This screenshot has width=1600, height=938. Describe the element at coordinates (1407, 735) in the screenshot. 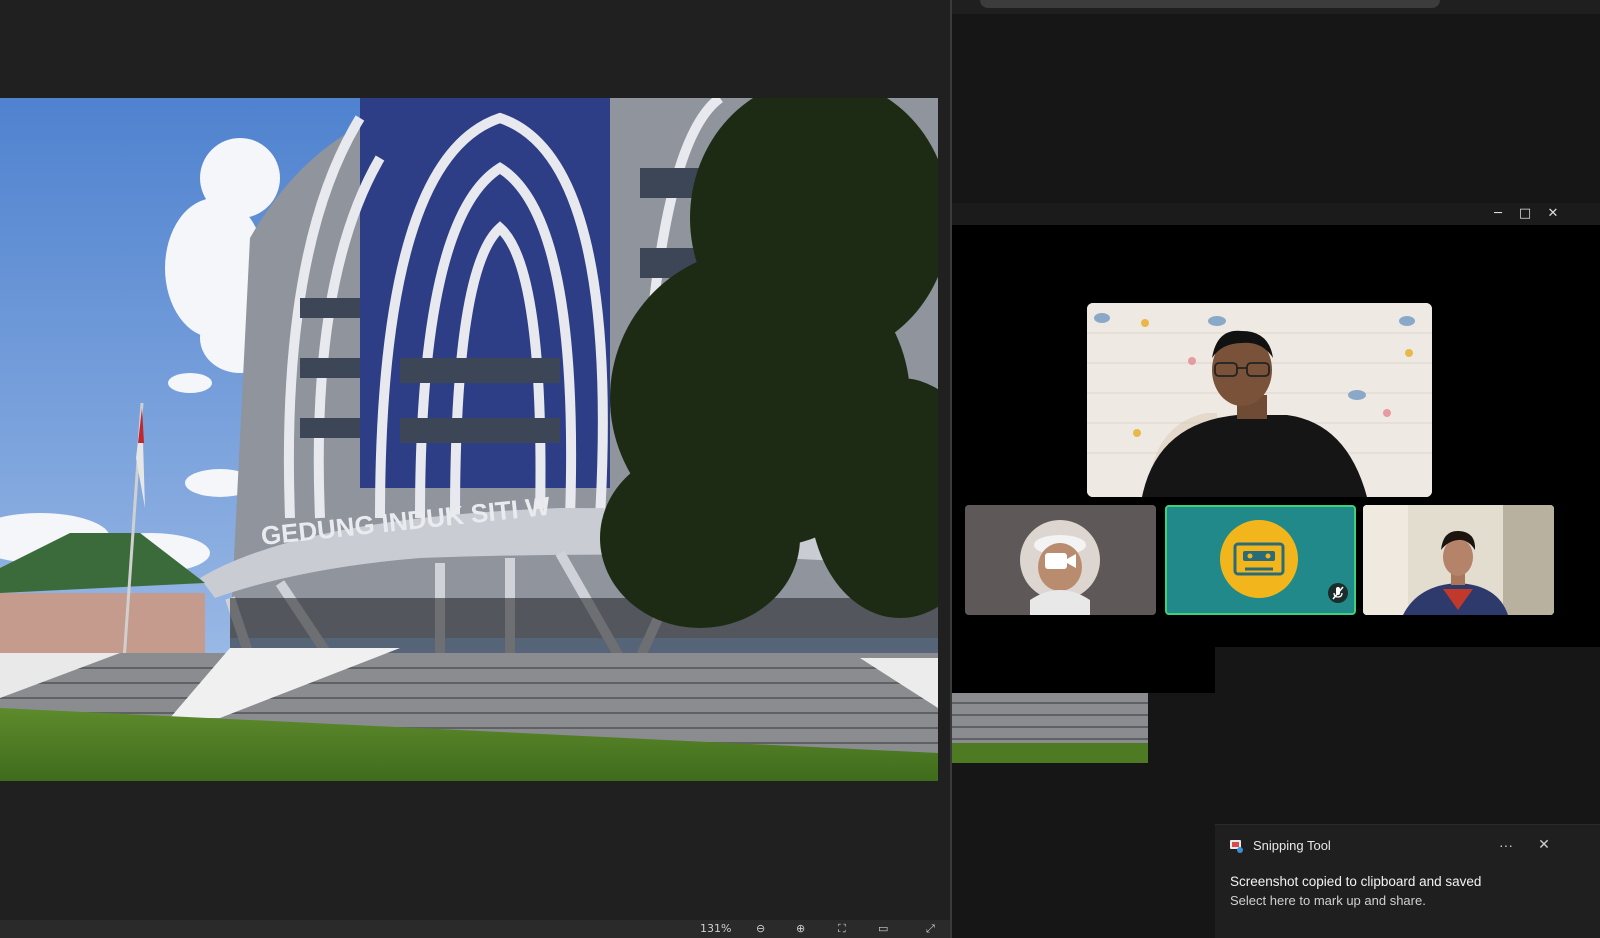

I see `notification-area` at that location.